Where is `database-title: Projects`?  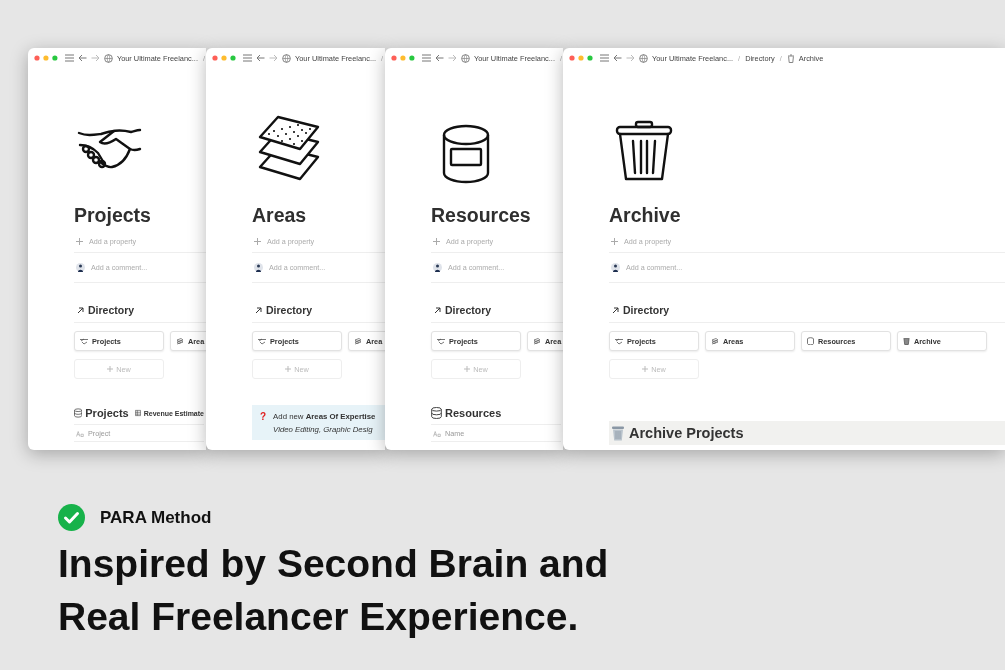
database-title: Projects is located at coordinates (107, 413).